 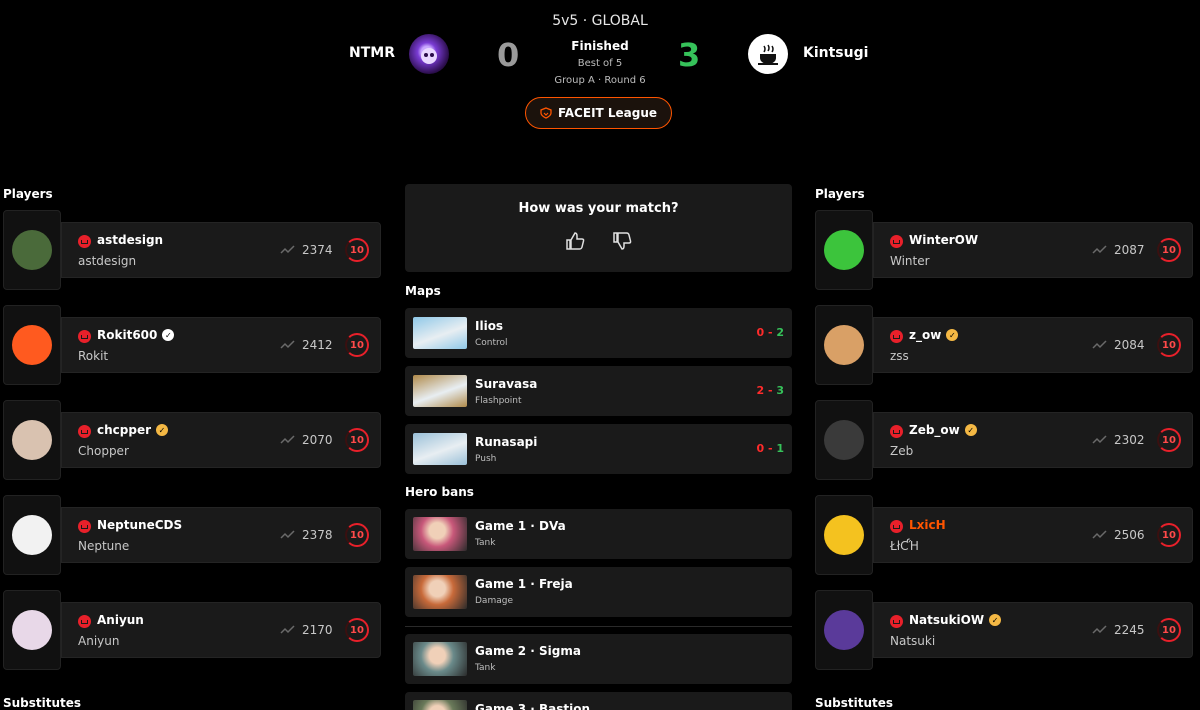 I want to click on league-label: FACEIT League, so click(x=607, y=113).